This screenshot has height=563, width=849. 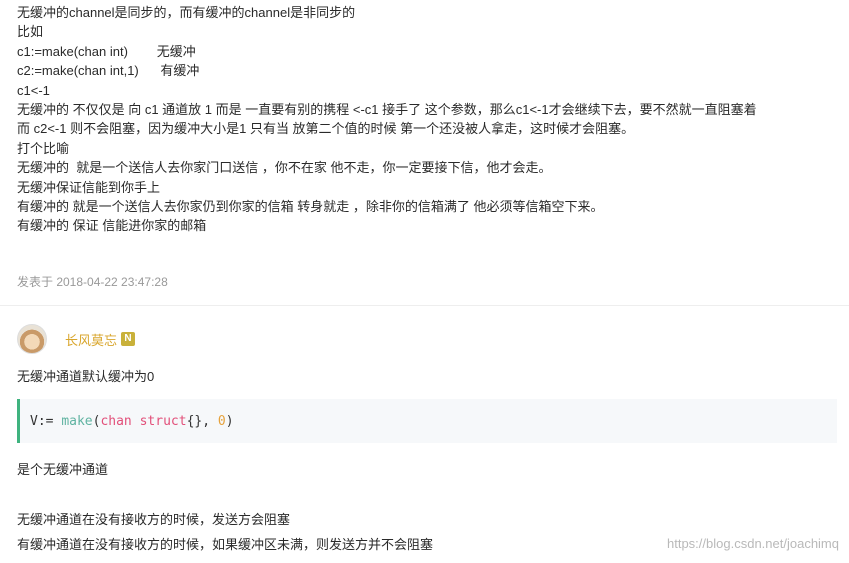 What do you see at coordinates (86, 376) in the screenshot?
I see `comment-intro: 无缓冲通道默认缓冲为0` at bounding box center [86, 376].